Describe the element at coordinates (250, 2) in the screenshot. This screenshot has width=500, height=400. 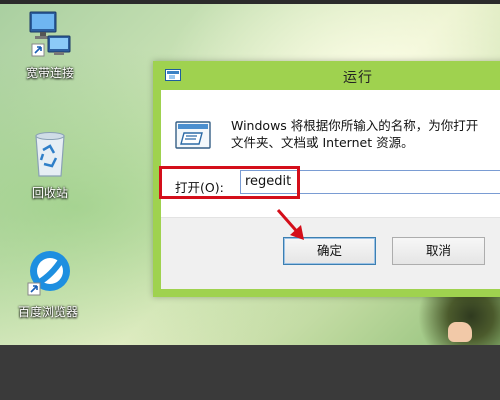
I see `top-strip` at that location.